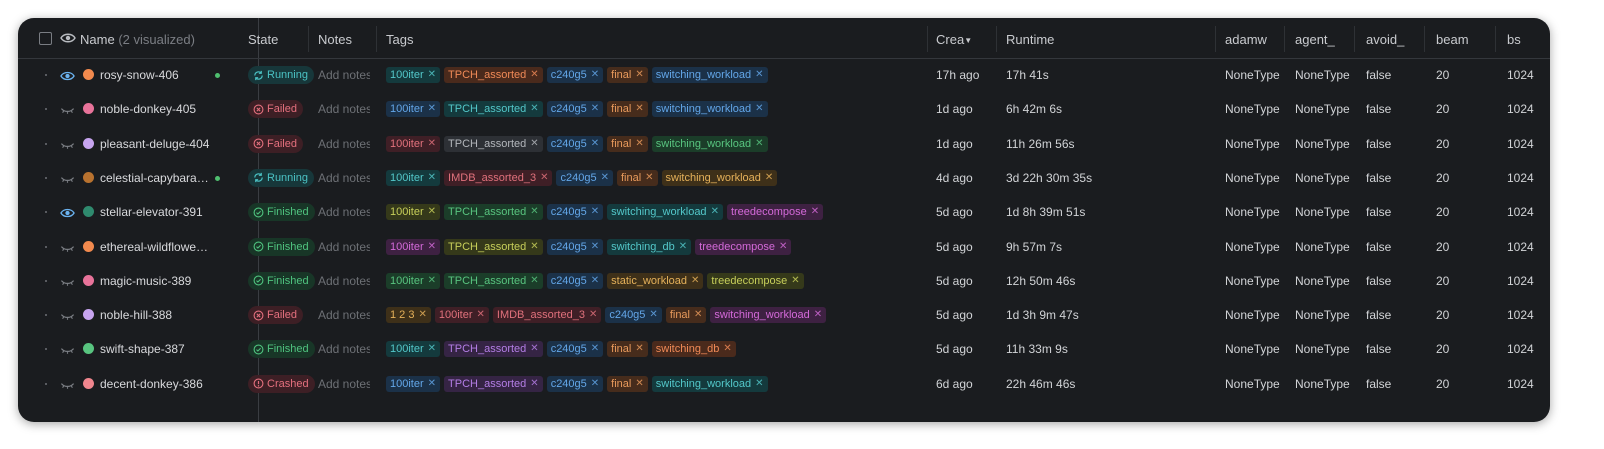 This screenshot has height=449, width=1604. Describe the element at coordinates (156, 178) in the screenshot. I see `run-name-link: celestial-capybara-403` at that location.